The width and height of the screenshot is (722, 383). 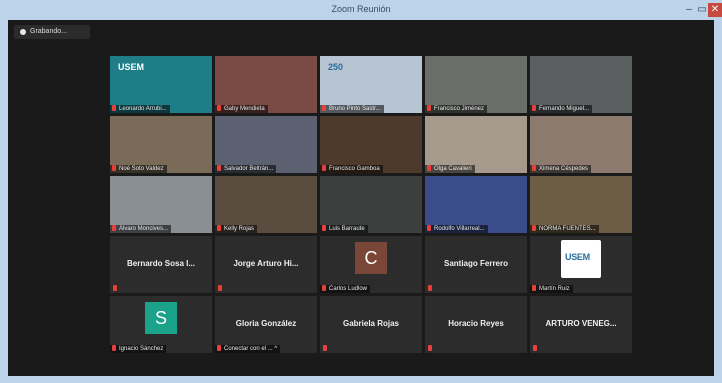 What do you see at coordinates (161, 144) in the screenshot?
I see `participant-tile: Noé Soto Valdez` at bounding box center [161, 144].